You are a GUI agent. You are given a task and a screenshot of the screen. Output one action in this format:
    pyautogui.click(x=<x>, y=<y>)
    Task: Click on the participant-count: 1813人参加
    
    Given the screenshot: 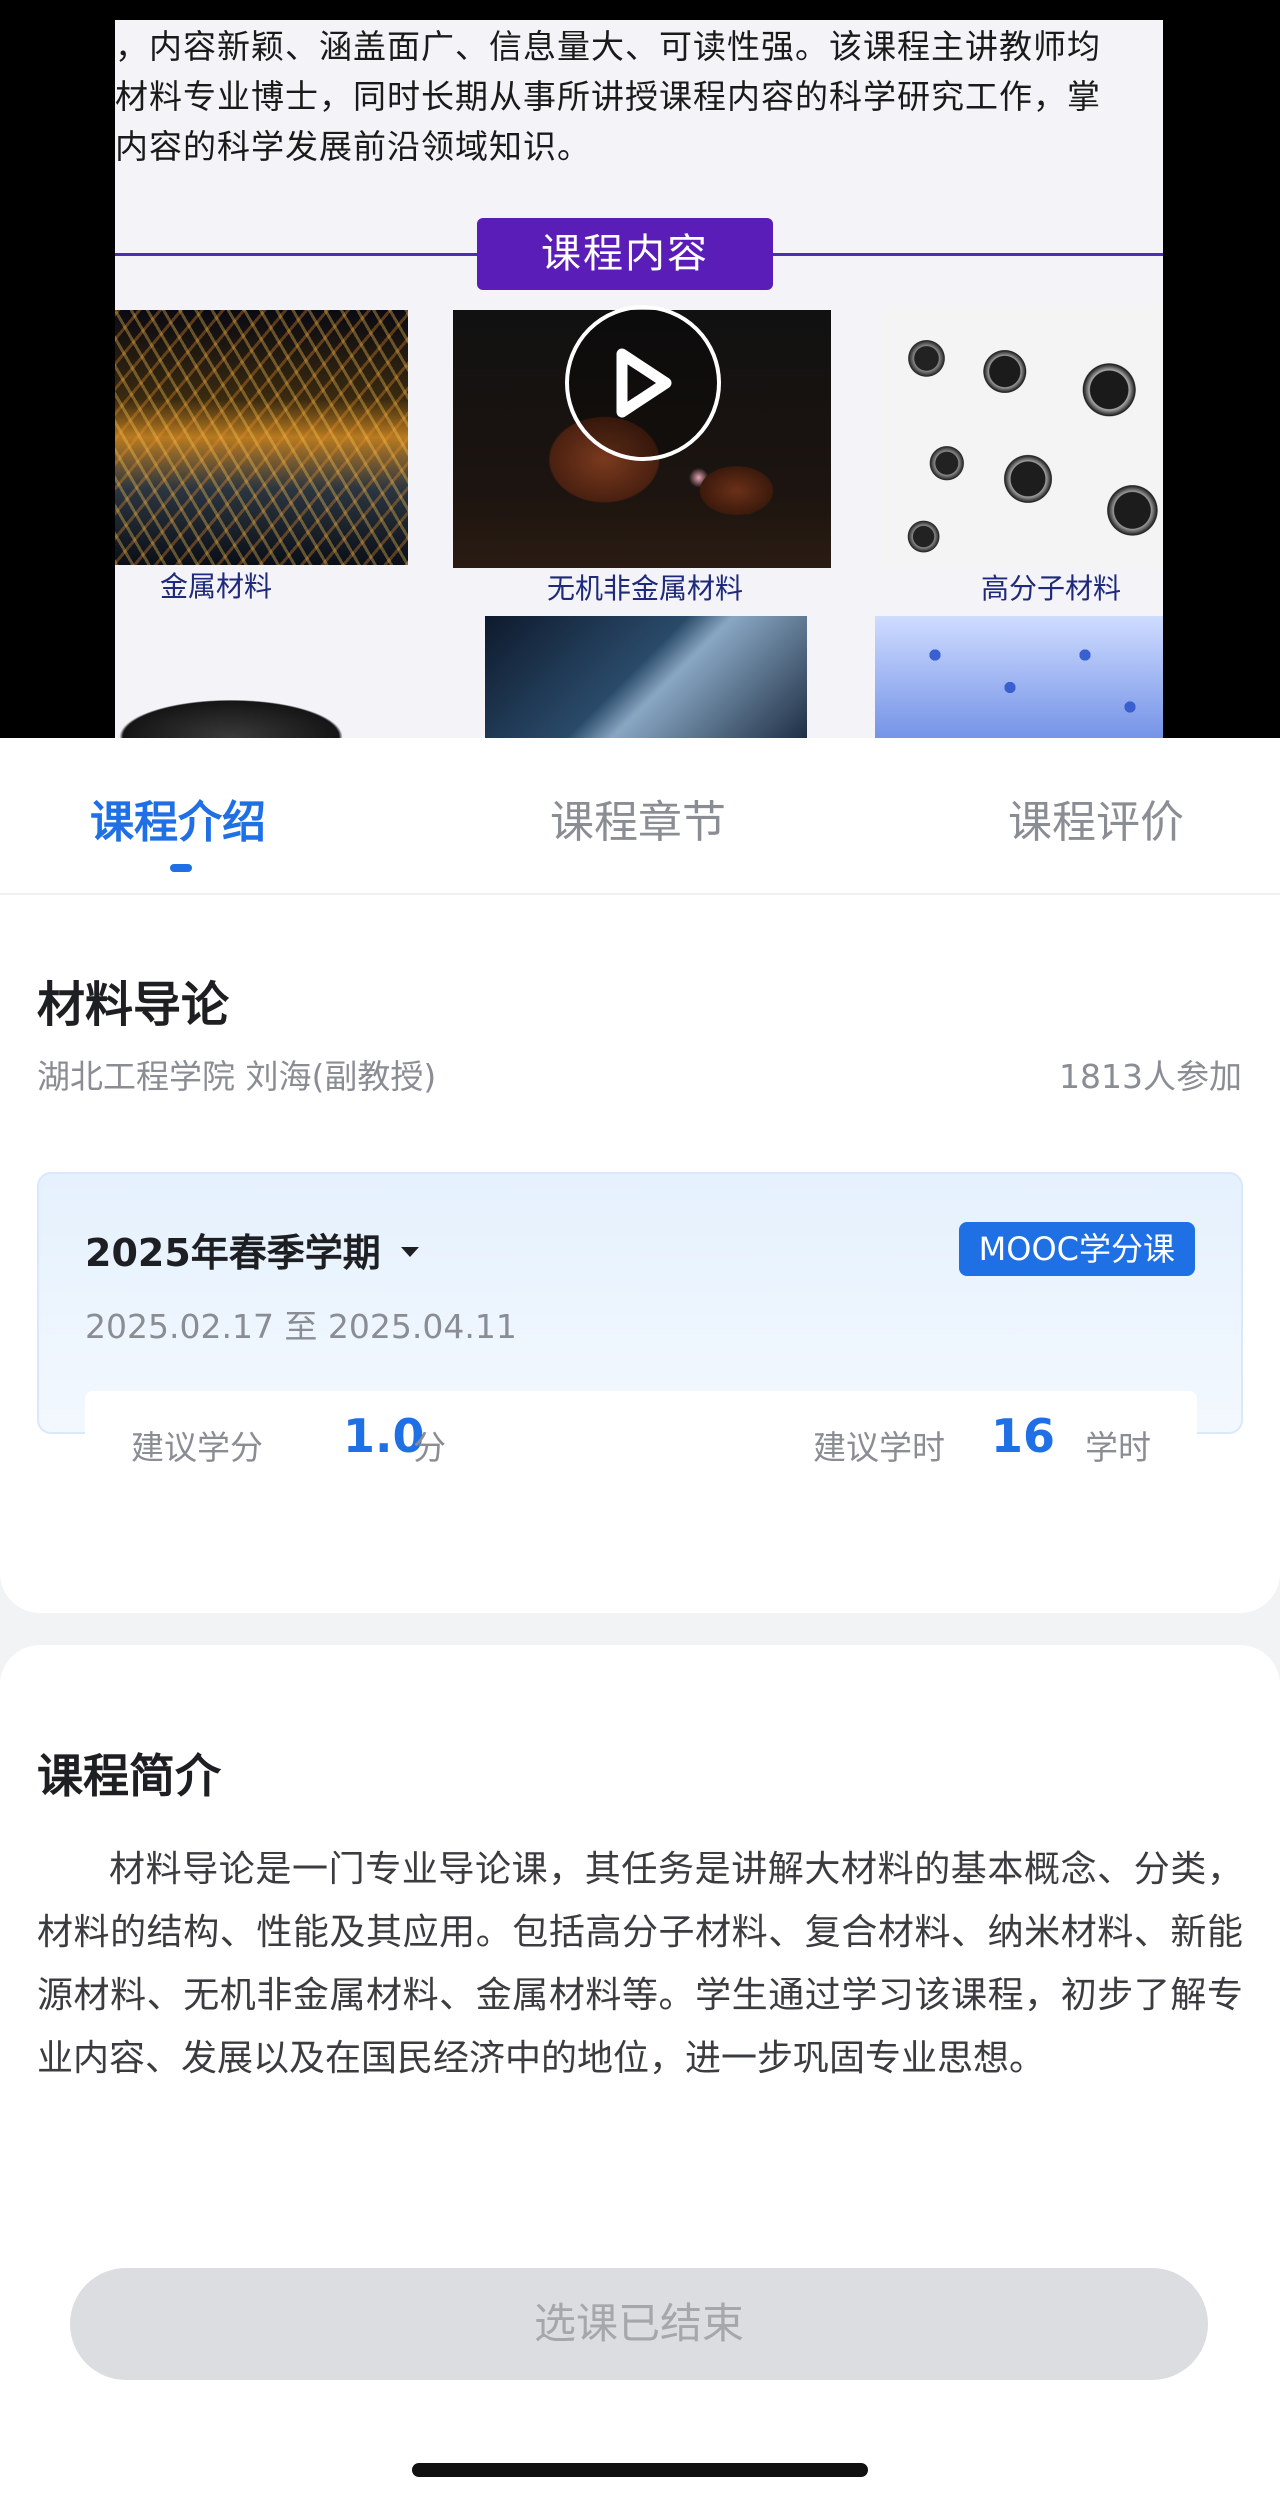 What is the action you would take?
    pyautogui.click(x=1150, y=1076)
    